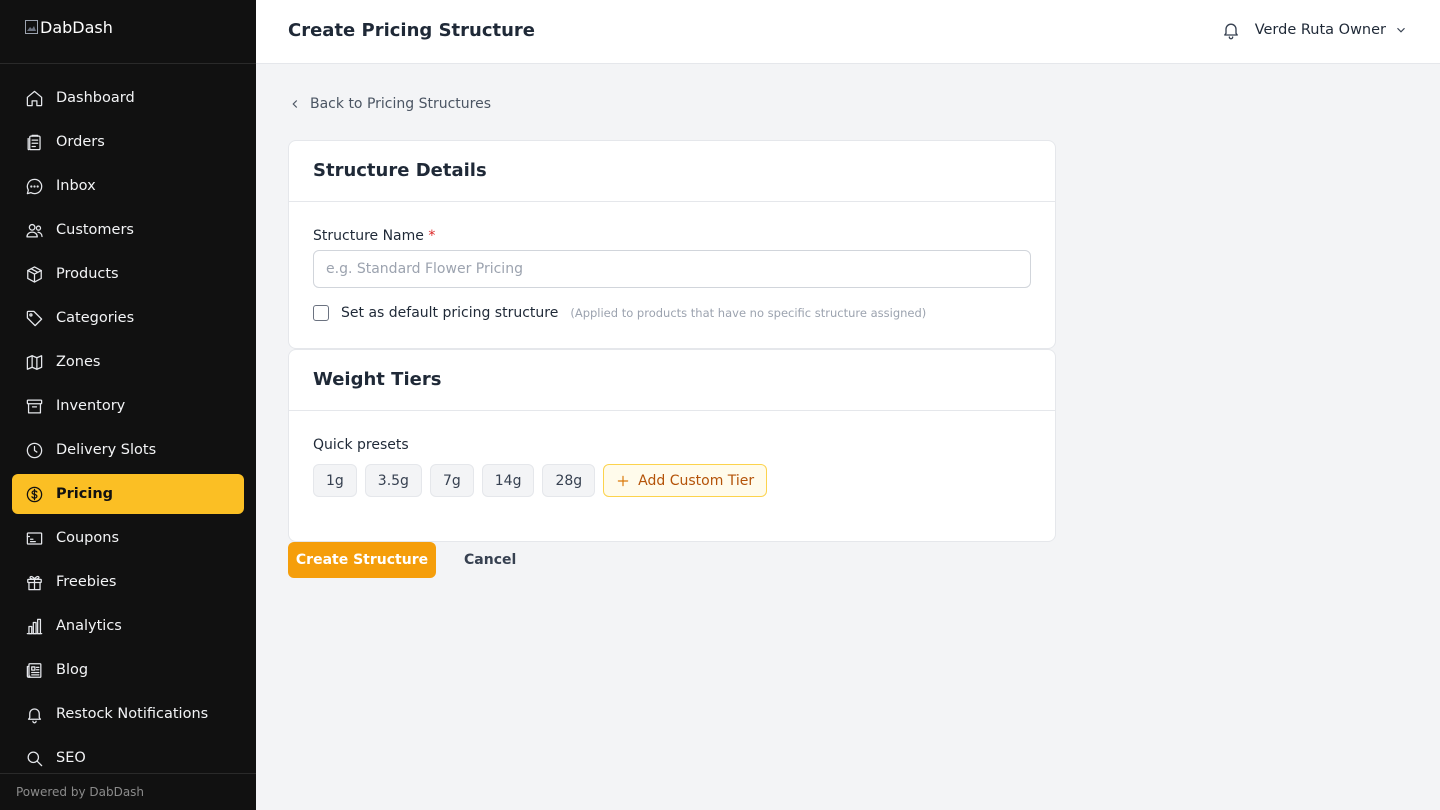 The width and height of the screenshot is (1440, 810). I want to click on required-marker: *, so click(432, 236).